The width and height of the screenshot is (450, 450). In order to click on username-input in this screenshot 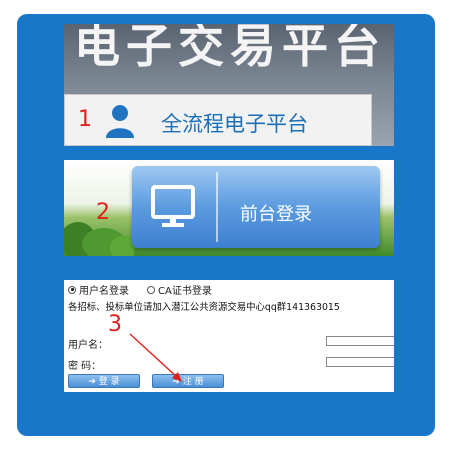, I will do `click(360, 341)`.